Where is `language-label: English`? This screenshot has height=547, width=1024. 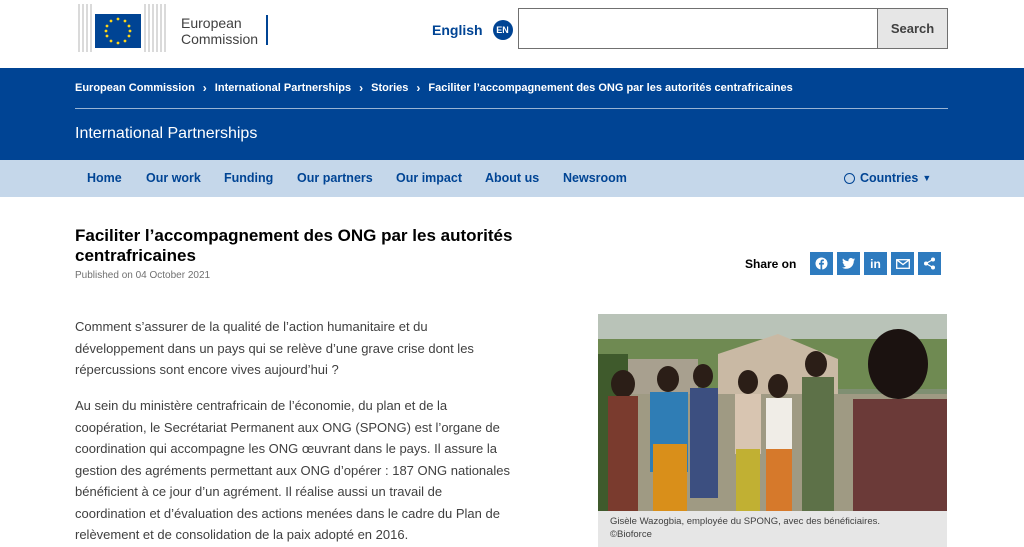 language-label: English is located at coordinates (457, 30).